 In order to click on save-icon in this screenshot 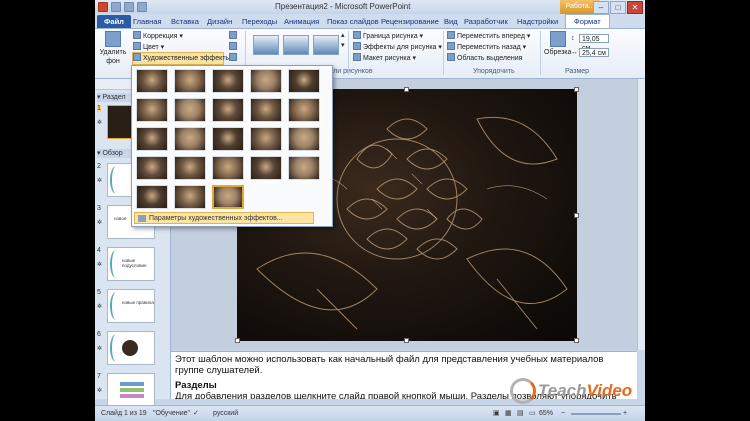, I will do `click(116, 7)`.